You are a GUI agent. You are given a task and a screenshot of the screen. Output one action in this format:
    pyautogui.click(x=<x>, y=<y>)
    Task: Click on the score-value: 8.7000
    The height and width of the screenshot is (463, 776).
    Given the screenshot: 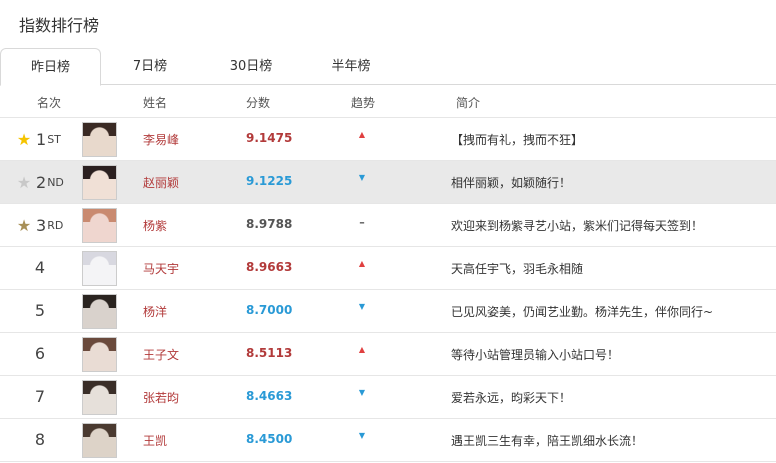 What is the action you would take?
    pyautogui.click(x=269, y=310)
    